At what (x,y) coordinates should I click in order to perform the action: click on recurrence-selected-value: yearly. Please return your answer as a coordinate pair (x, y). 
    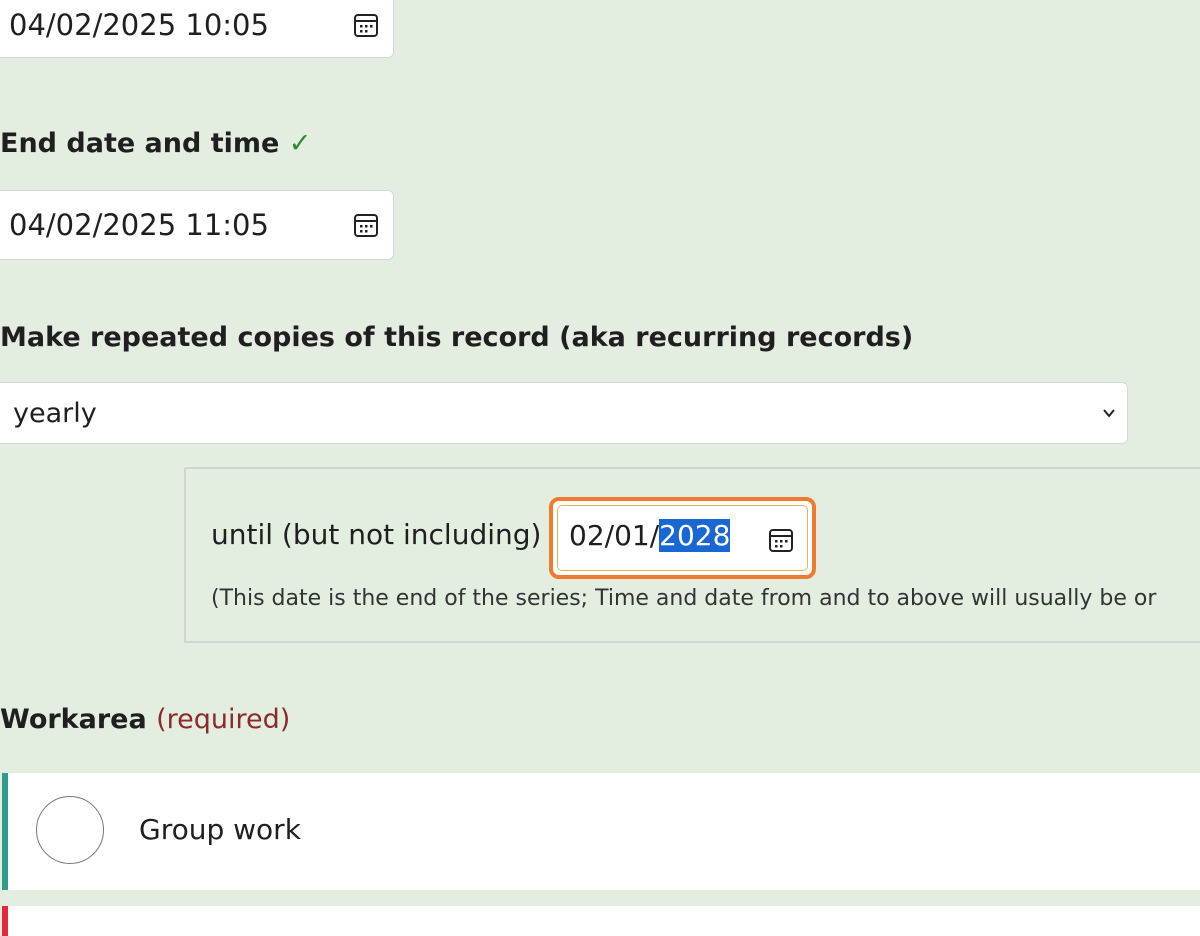
    Looking at the image, I should click on (55, 413).